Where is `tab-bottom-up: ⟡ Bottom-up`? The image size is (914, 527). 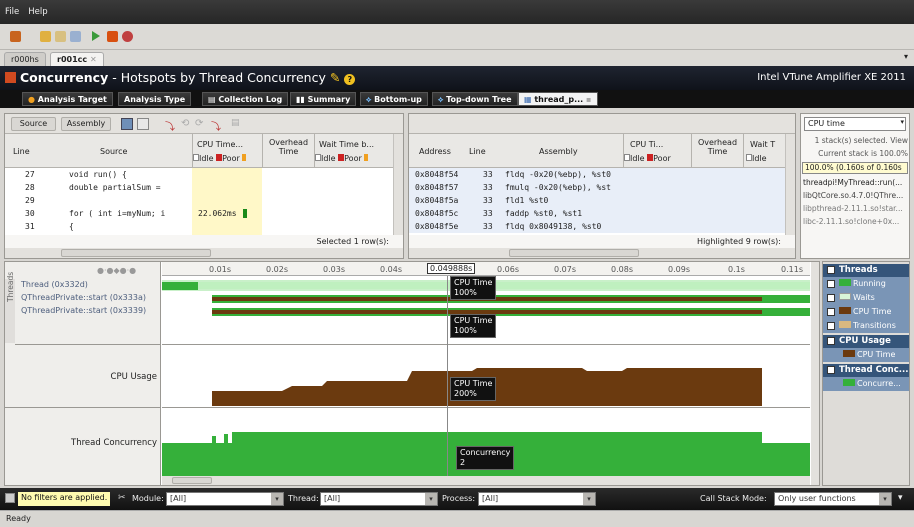
tab-bottom-up: ⟡ Bottom-up is located at coordinates (394, 99).